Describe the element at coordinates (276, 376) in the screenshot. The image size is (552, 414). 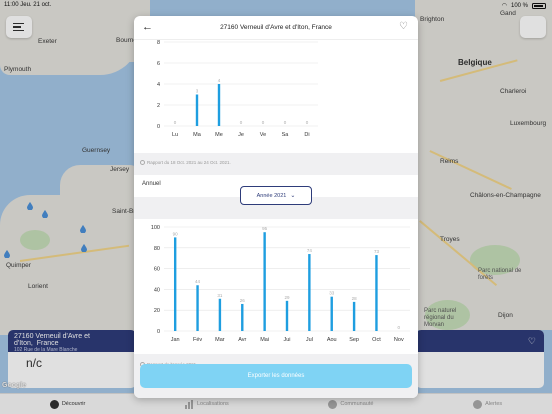
I see `export-button: Exporter les données` at that location.